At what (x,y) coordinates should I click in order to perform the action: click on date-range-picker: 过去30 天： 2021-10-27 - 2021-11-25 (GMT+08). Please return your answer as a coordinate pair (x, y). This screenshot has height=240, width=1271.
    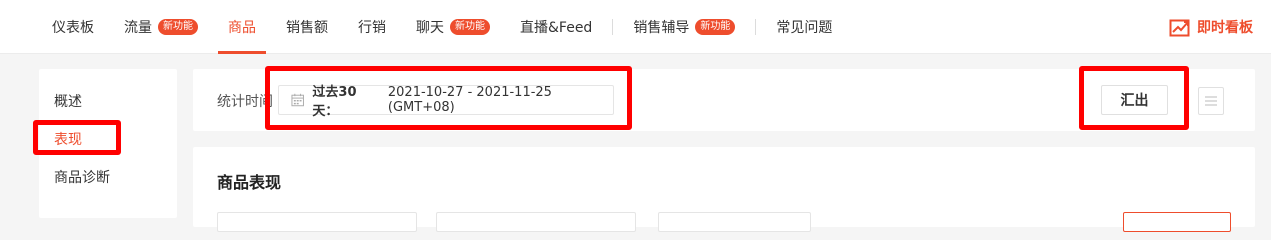
    Looking at the image, I should click on (446, 102).